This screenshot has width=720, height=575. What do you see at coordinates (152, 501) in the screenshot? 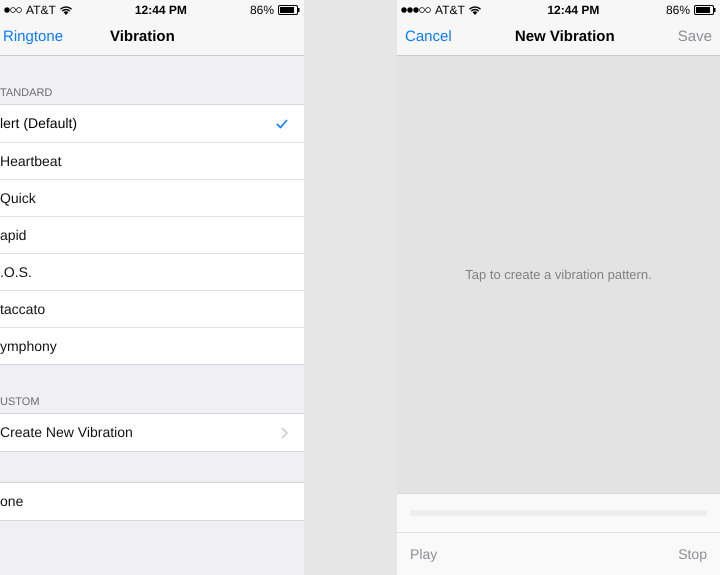
I see `list-row: one` at bounding box center [152, 501].